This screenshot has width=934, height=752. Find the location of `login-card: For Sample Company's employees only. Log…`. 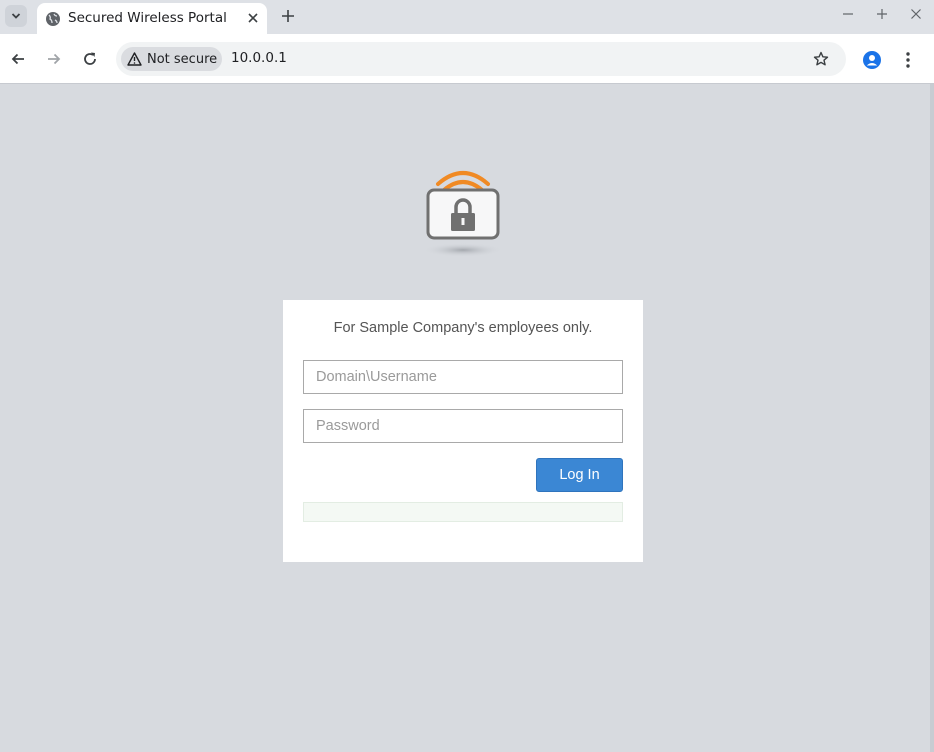

login-card: For Sample Company's employees only. Log… is located at coordinates (463, 431).